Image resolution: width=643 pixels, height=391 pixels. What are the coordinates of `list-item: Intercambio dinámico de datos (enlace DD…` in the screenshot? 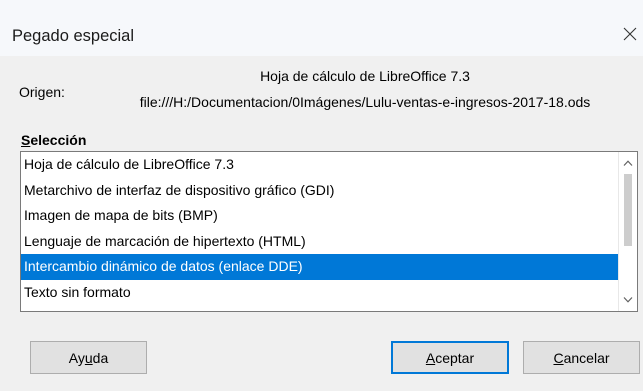 It's located at (319, 267).